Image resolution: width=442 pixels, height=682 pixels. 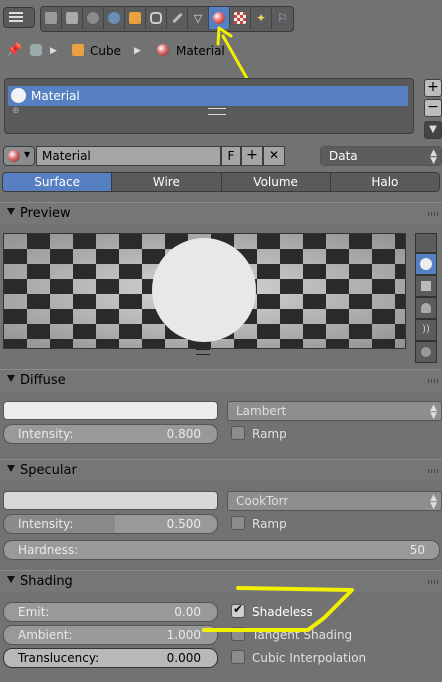 I want to click on specular-ramp-label: Ramp, so click(x=269, y=524).